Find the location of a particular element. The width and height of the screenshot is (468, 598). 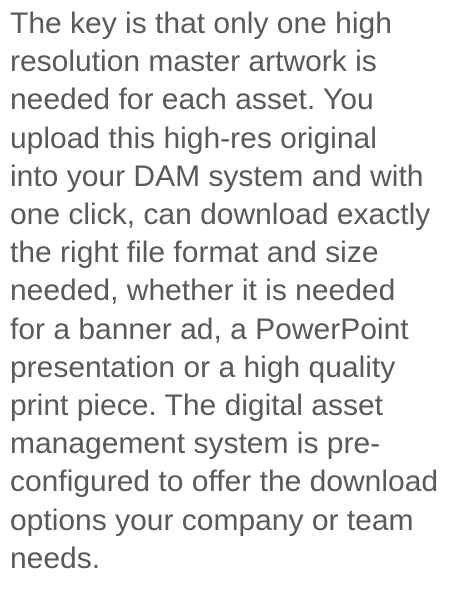

paragraph-line: into your DAM system and with is located at coordinates (217, 176).